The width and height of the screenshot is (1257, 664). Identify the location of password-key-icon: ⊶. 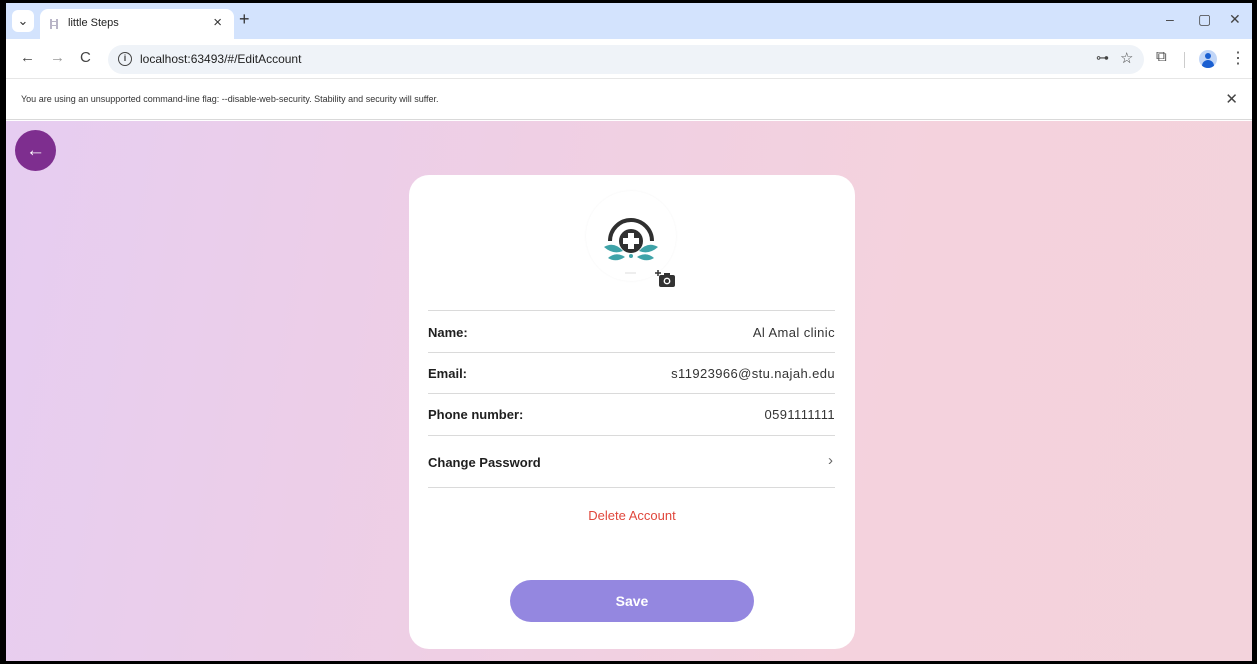
(1102, 58).